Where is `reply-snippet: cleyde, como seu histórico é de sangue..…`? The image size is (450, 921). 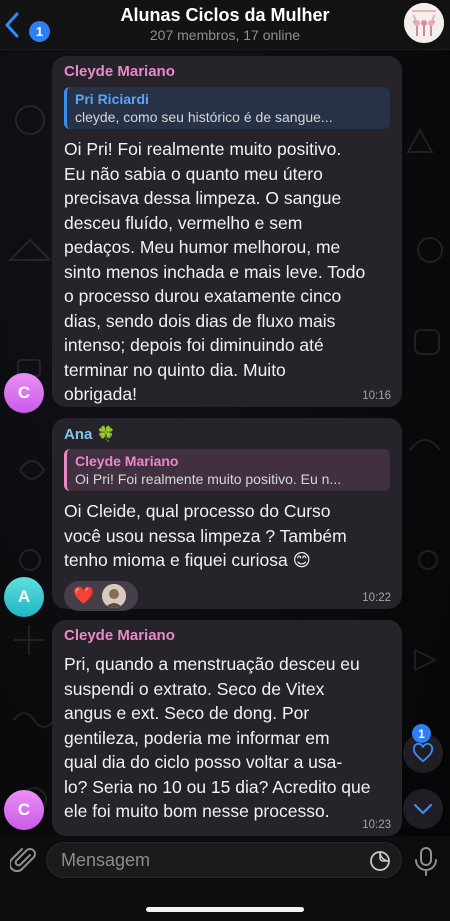
reply-snippet: cleyde, como seu histórico é de sangue..… is located at coordinates (204, 117).